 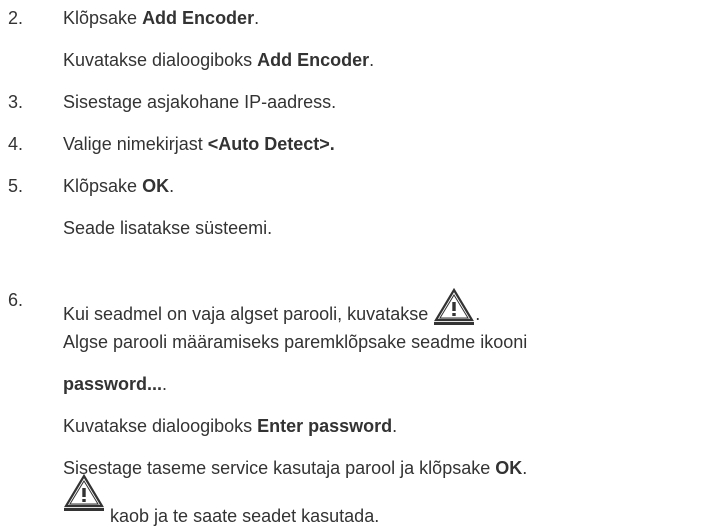 I want to click on step-number: 5., so click(x=16, y=186).